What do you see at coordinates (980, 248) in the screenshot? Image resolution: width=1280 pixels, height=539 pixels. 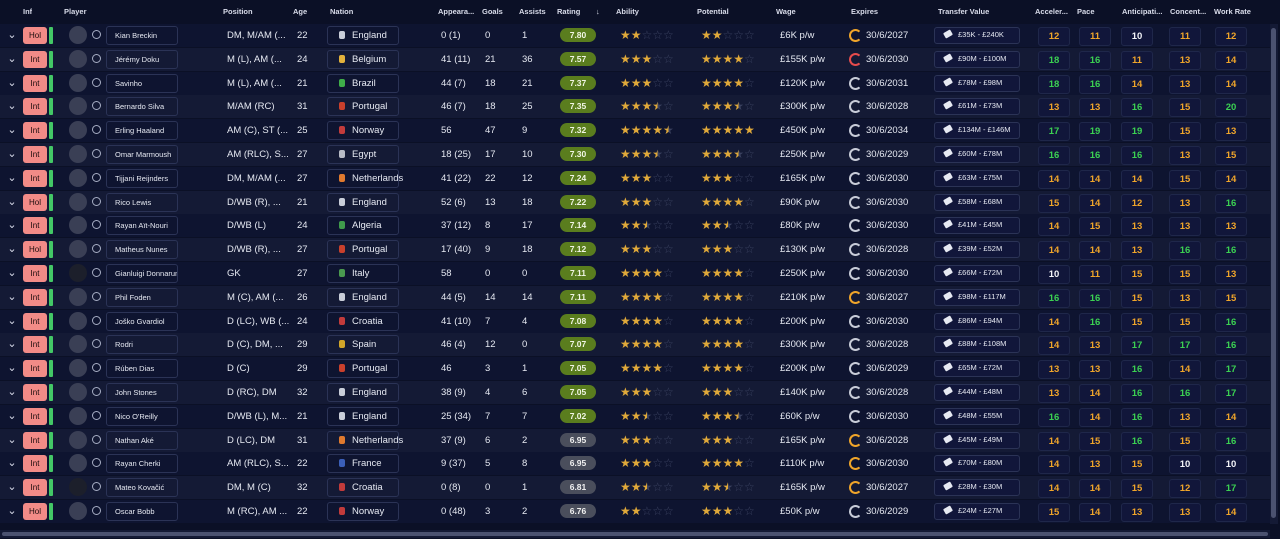 I see `transfer-value-cell: £39M - £52M` at bounding box center [980, 248].